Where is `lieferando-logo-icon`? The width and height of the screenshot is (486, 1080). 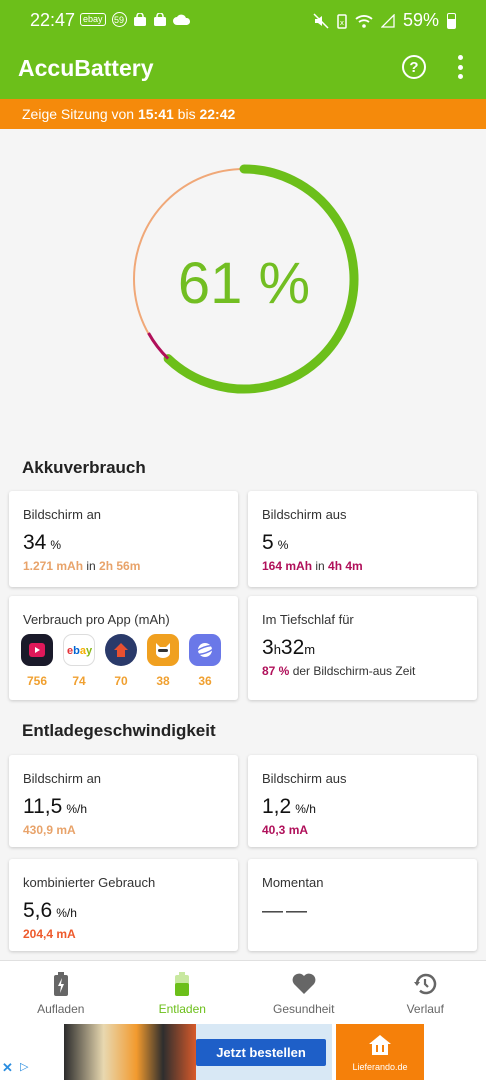
lieferando-logo-icon is located at coordinates (380, 1045).